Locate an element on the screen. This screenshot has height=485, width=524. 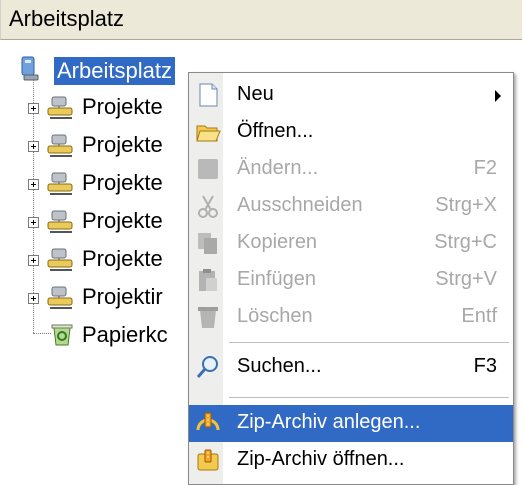
zip-open-icon is located at coordinates (208, 460).